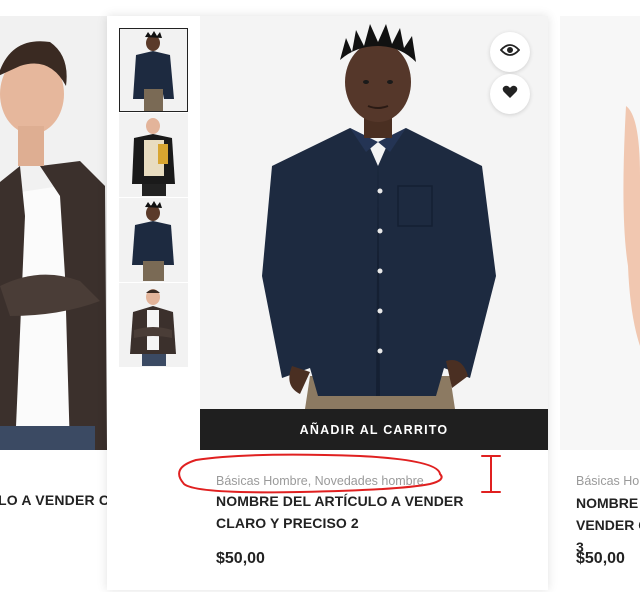 Image resolution: width=640 pixels, height=592 pixels. What do you see at coordinates (608, 481) in the screenshot?
I see `product-categories-right: Básicas Hombre` at bounding box center [608, 481].